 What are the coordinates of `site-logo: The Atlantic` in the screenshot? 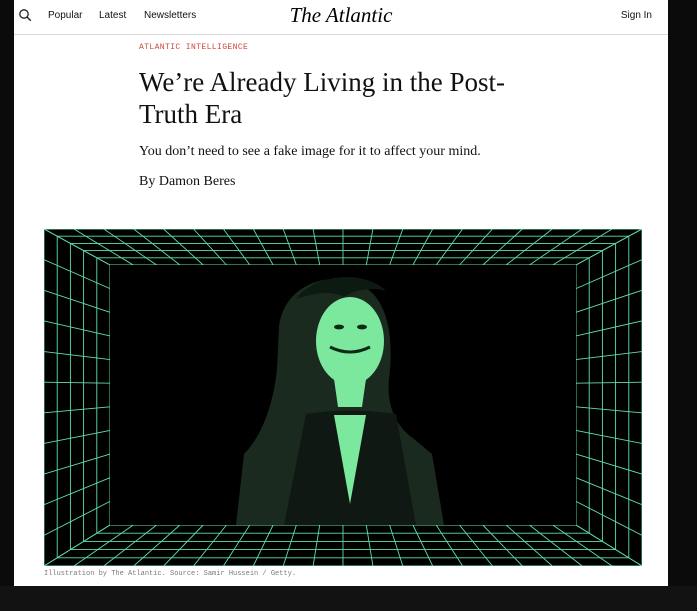 It's located at (341, 15).